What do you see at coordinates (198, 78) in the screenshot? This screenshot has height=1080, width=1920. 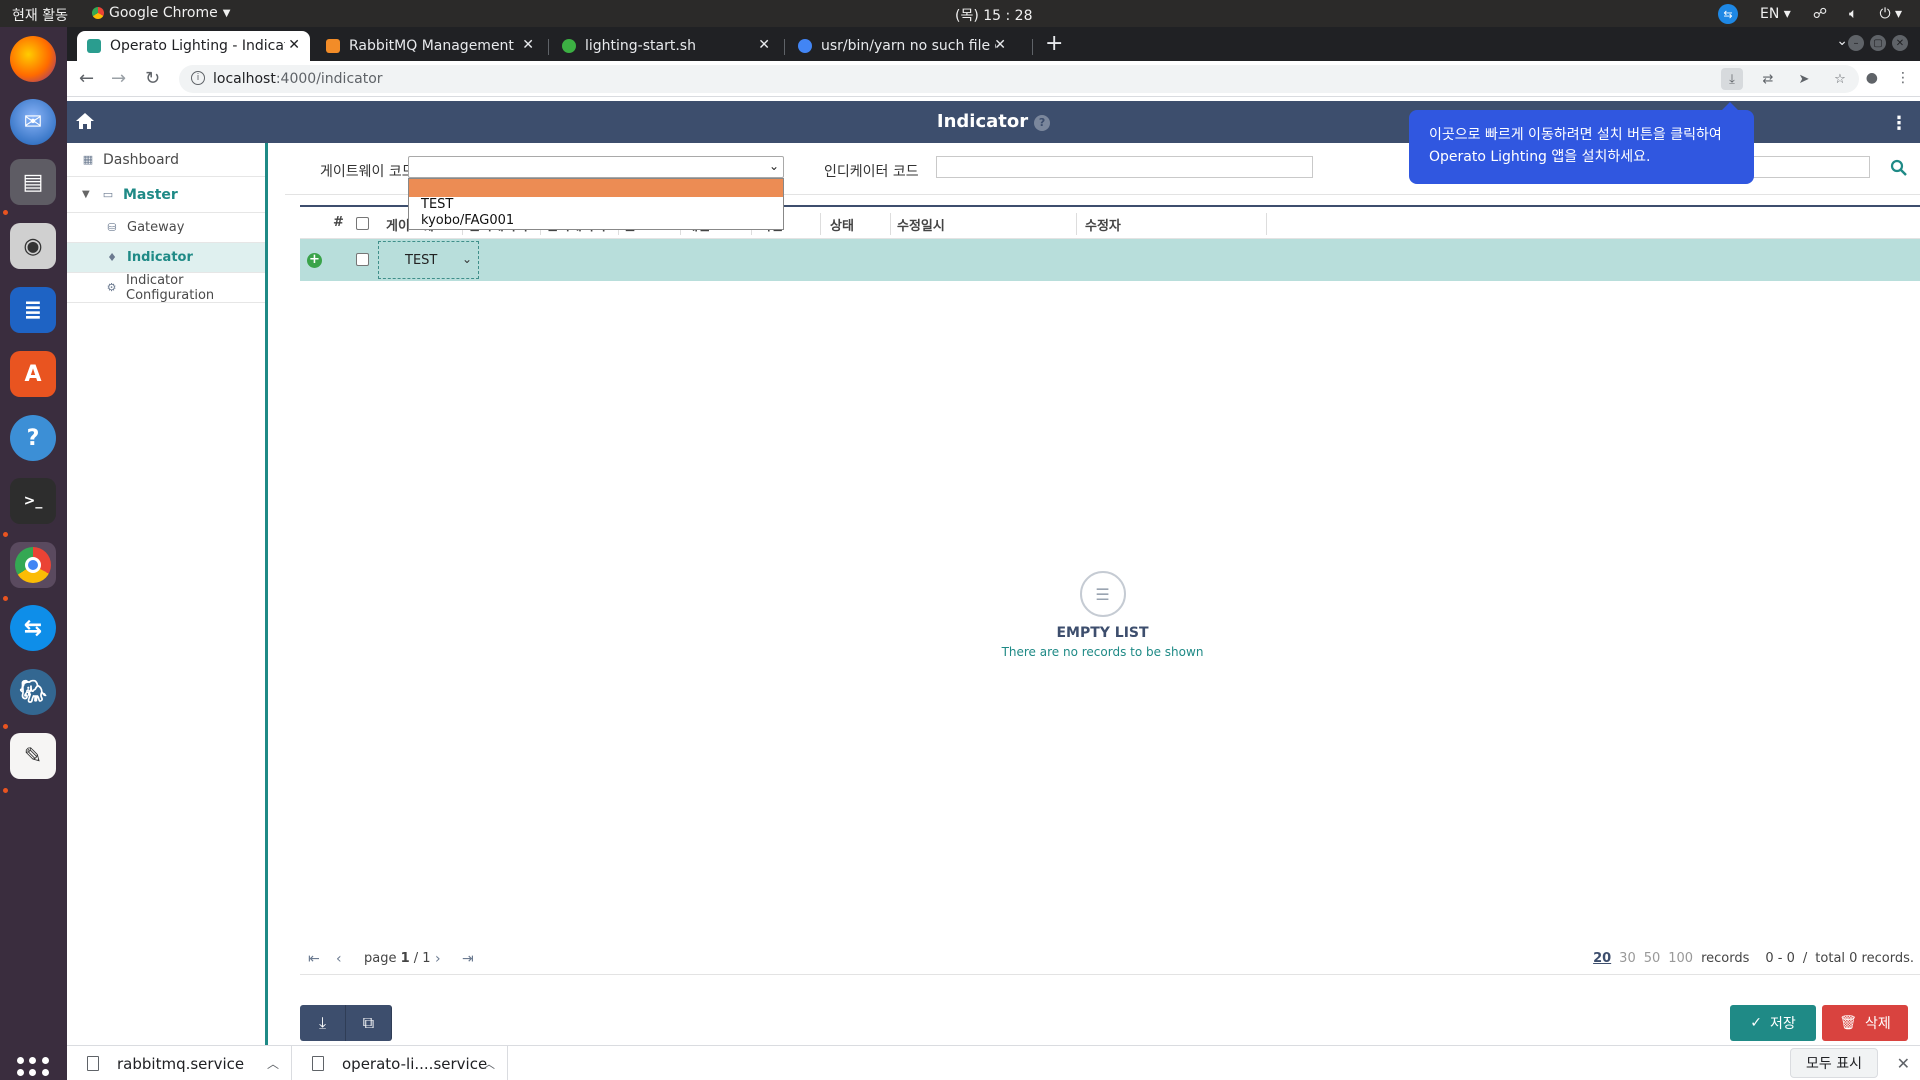 I see `site-info-icon: i` at bounding box center [198, 78].